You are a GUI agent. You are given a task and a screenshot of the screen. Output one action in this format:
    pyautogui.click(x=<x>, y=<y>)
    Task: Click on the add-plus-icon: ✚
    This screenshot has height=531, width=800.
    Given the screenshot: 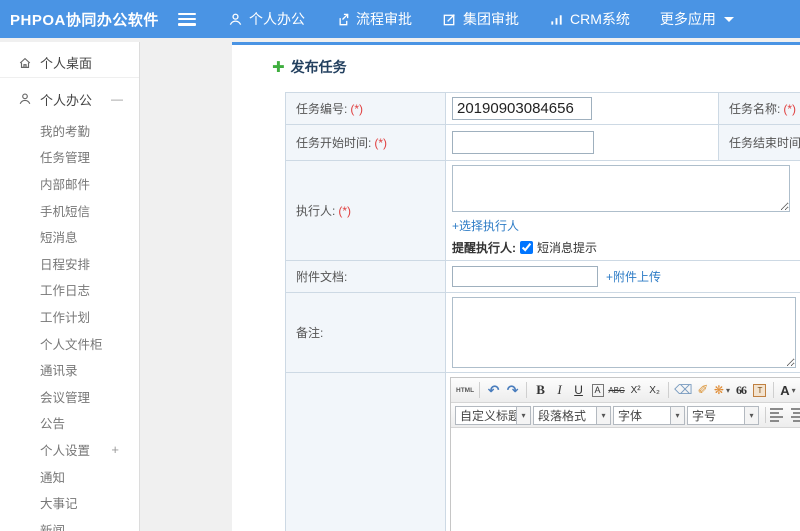 What is the action you would take?
    pyautogui.click(x=278, y=67)
    